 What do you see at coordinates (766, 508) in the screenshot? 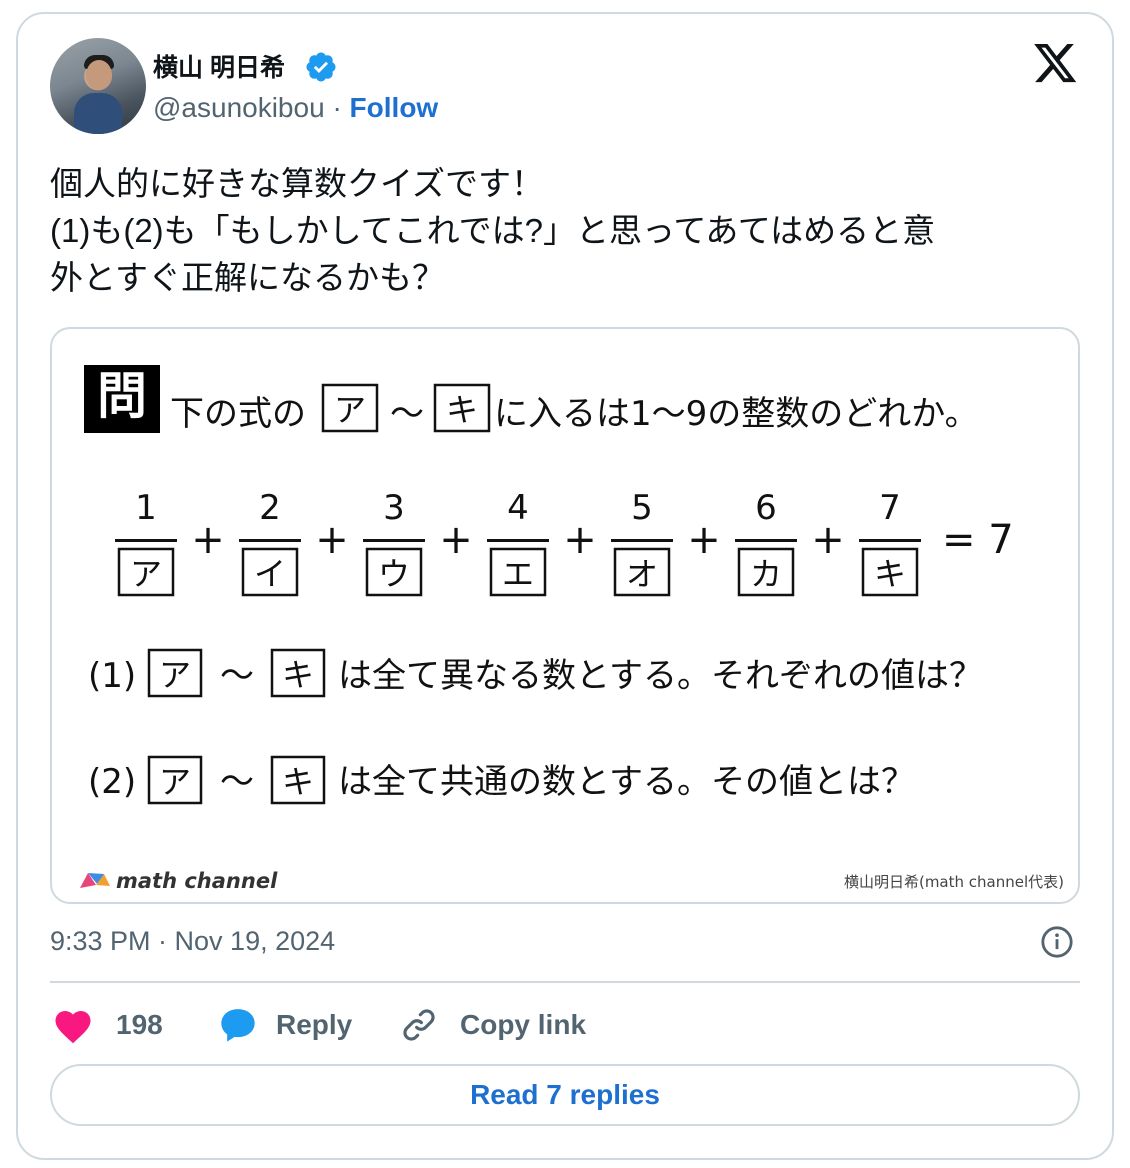
I see `fraction-numerator: 6` at bounding box center [766, 508].